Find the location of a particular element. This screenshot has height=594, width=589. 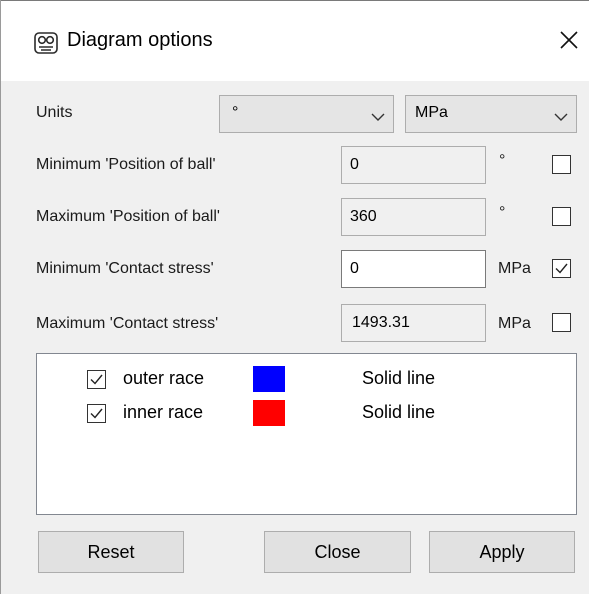

list-item-inner-race: inner race Solid line is located at coordinates (306, 415).